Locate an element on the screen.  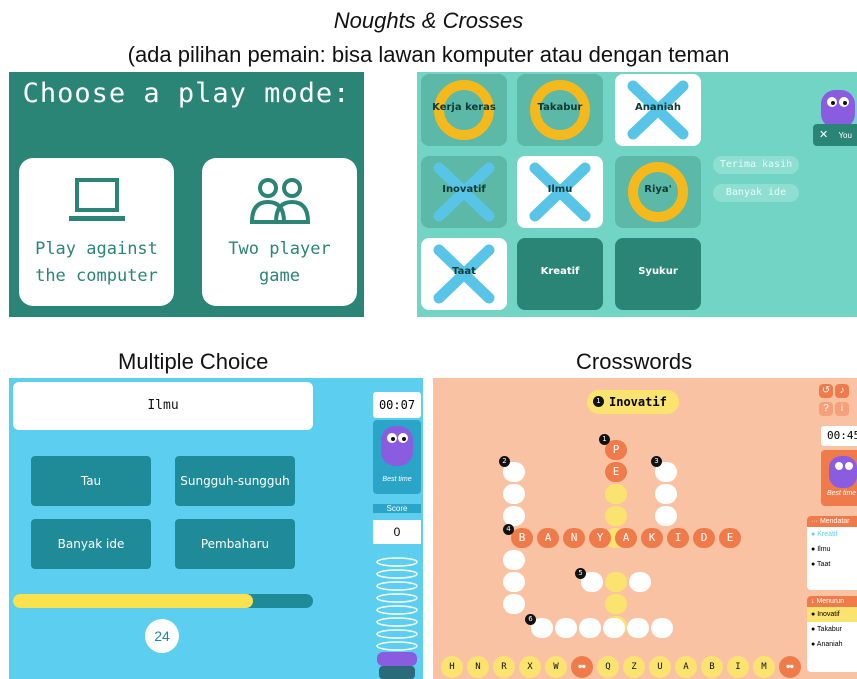
page-title: Noughts & Crosses is located at coordinates (428, 20).